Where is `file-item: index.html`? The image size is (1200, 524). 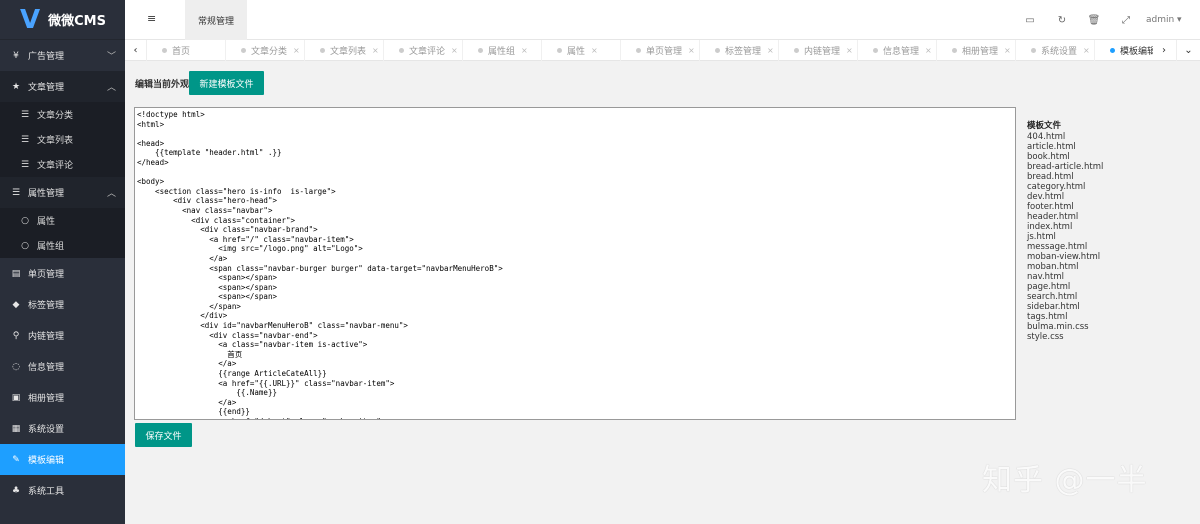
file-item: index.html is located at coordinates (1102, 227).